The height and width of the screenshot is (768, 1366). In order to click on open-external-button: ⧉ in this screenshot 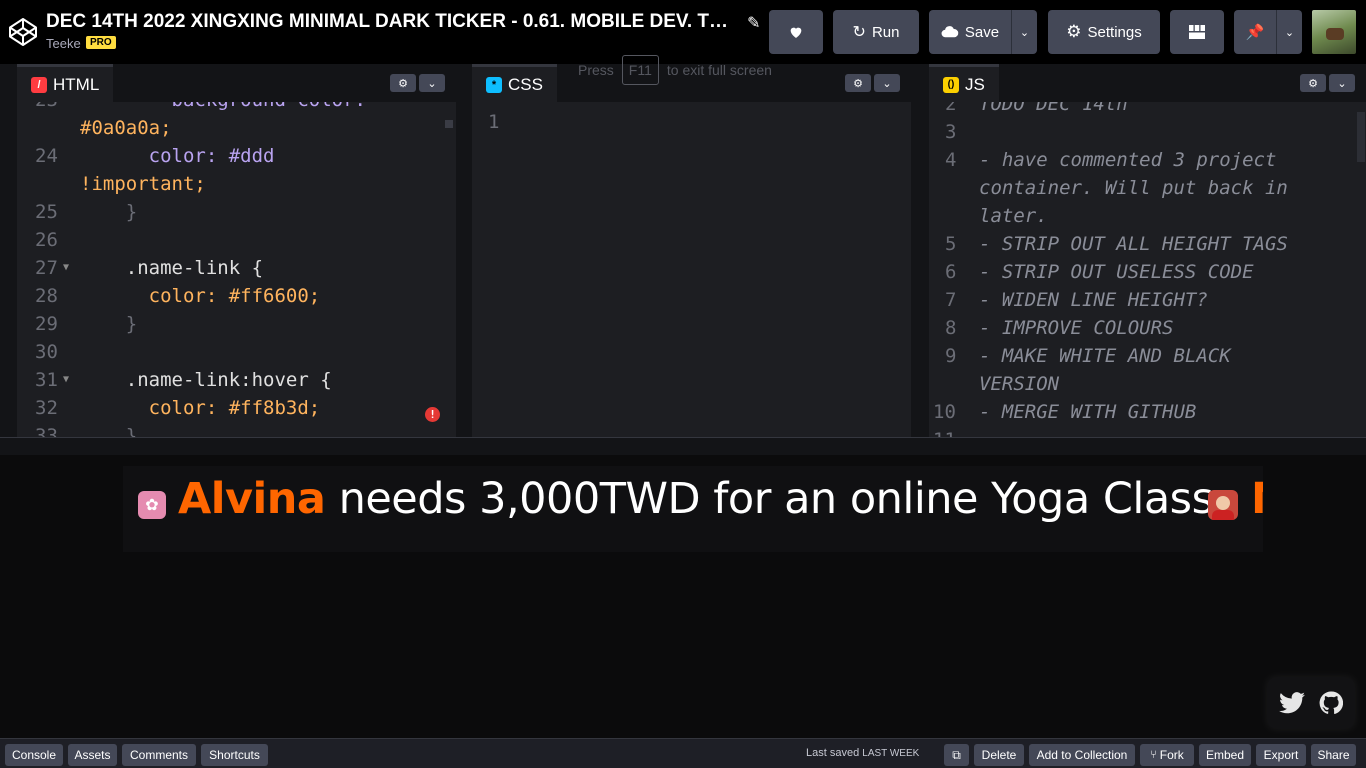, I will do `click(956, 755)`.